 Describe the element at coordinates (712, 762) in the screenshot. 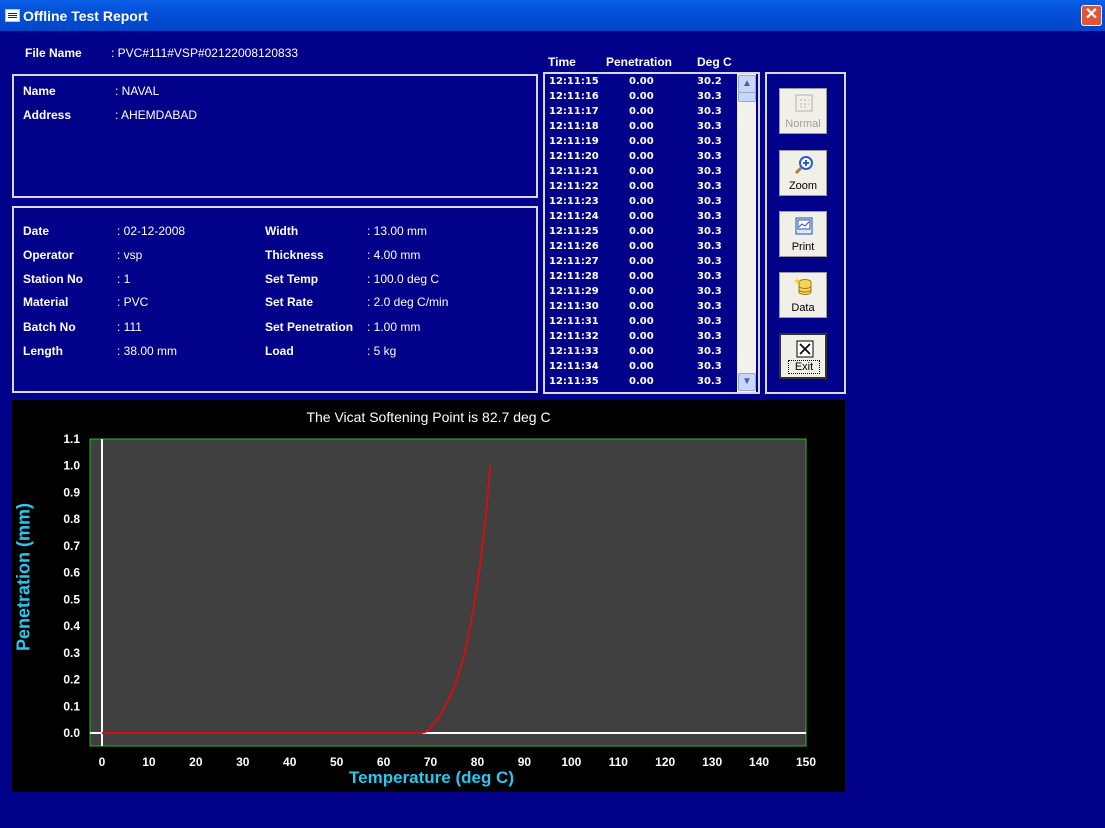

I see `x-tick-label: 130` at that location.